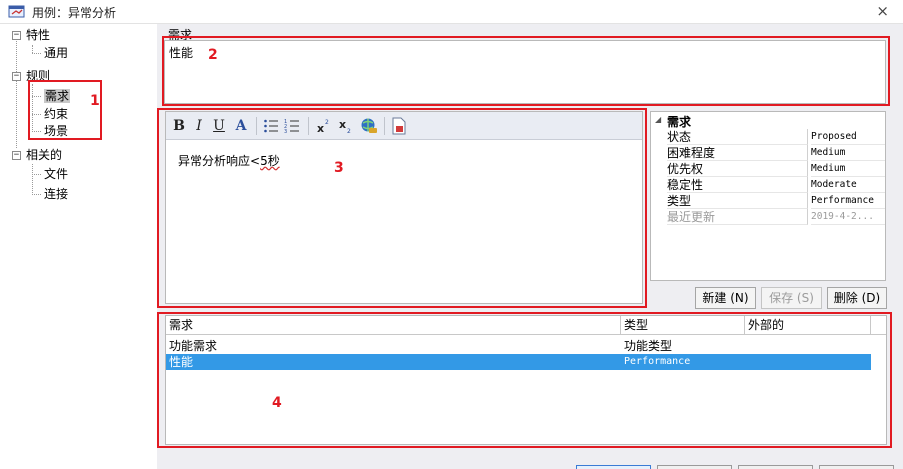 The width and height of the screenshot is (903, 469). What do you see at coordinates (737, 137) in the screenshot?
I see `property-key: 状态` at bounding box center [737, 137].